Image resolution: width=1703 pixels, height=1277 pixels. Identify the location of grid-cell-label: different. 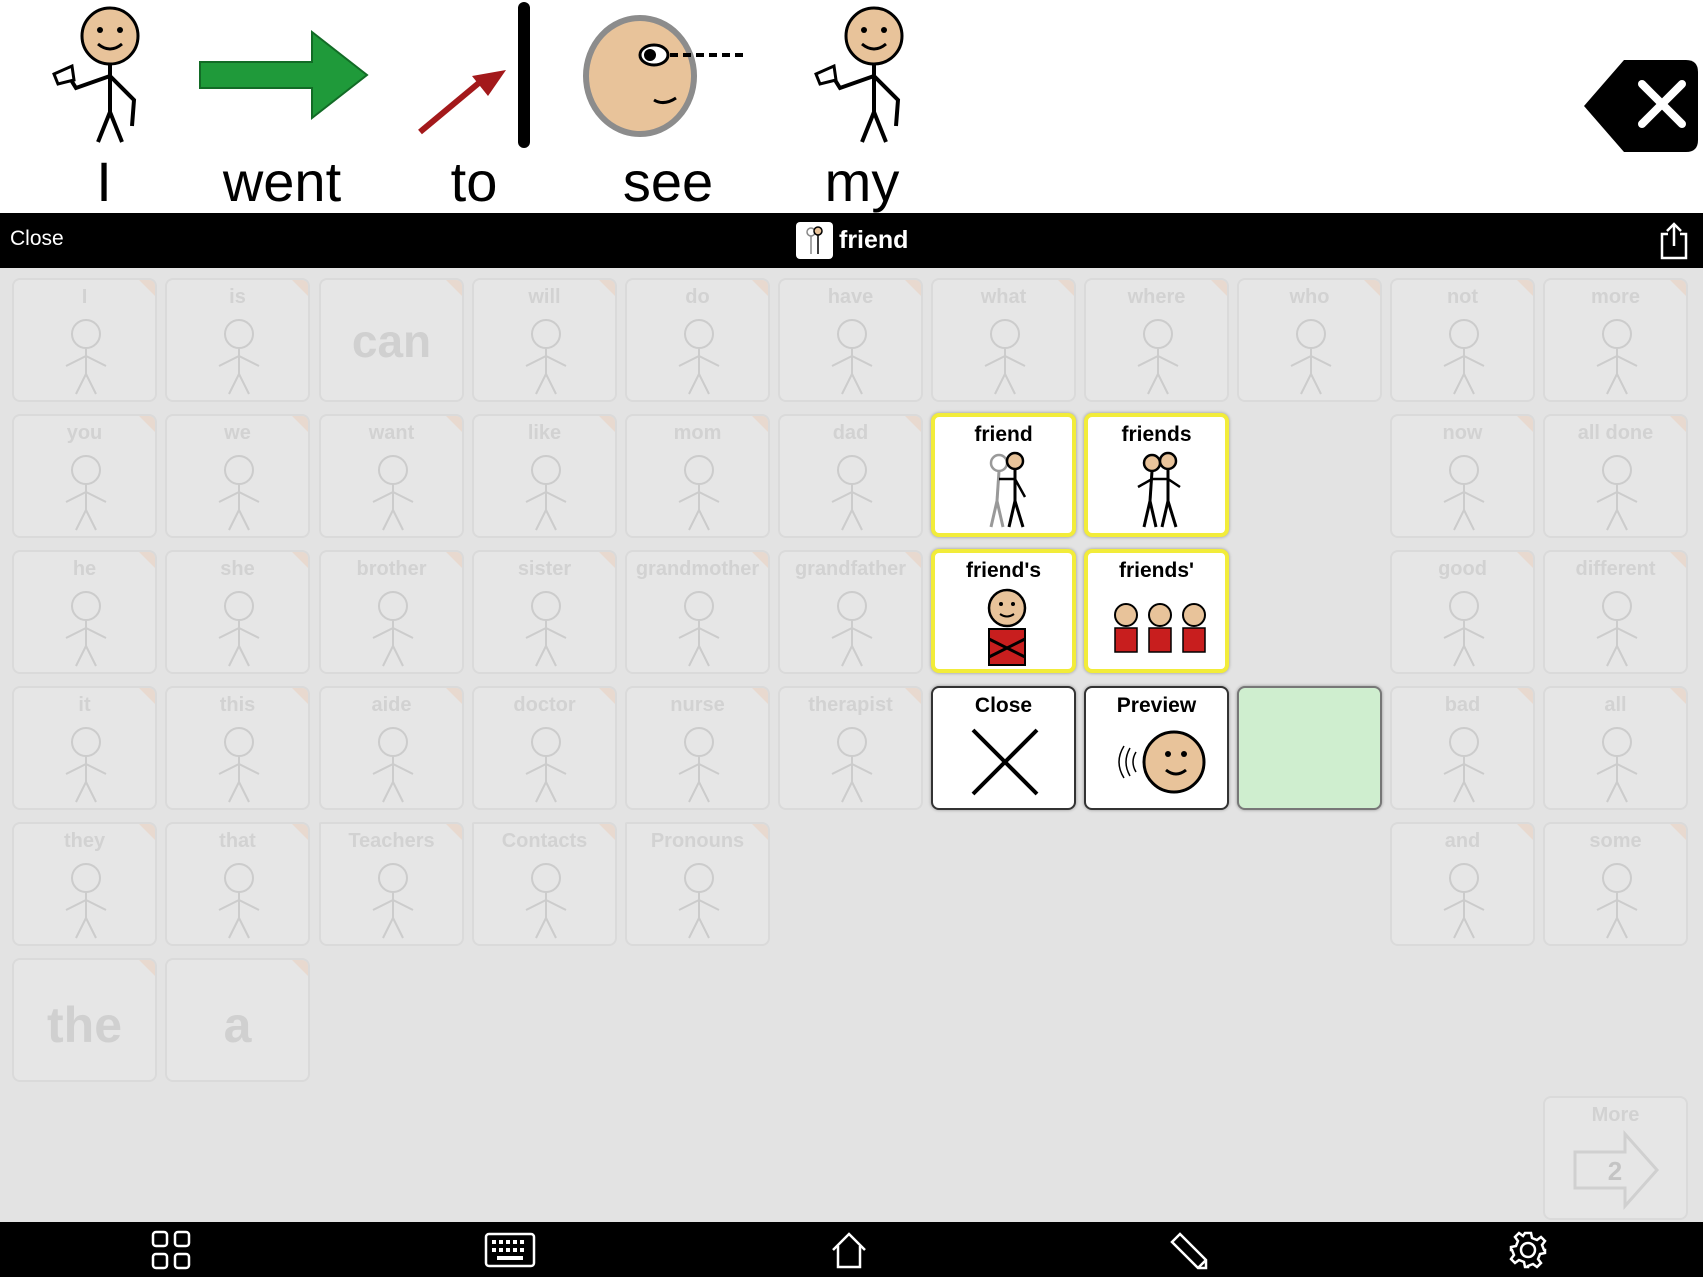
(1615, 569).